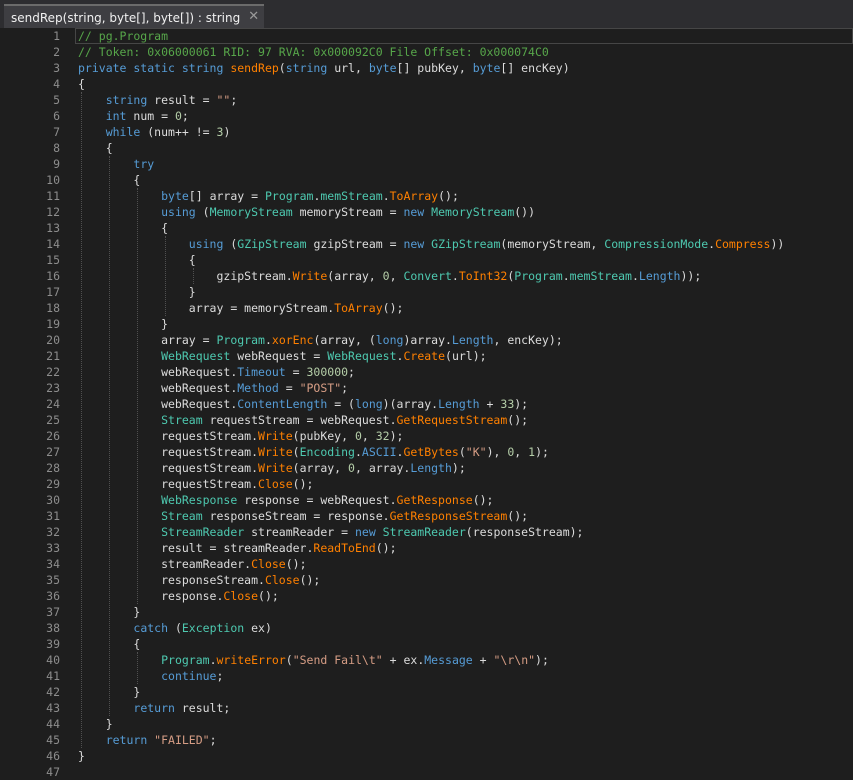  What do you see at coordinates (344, 340) in the screenshot?
I see `code-token: (array, (` at bounding box center [344, 340].